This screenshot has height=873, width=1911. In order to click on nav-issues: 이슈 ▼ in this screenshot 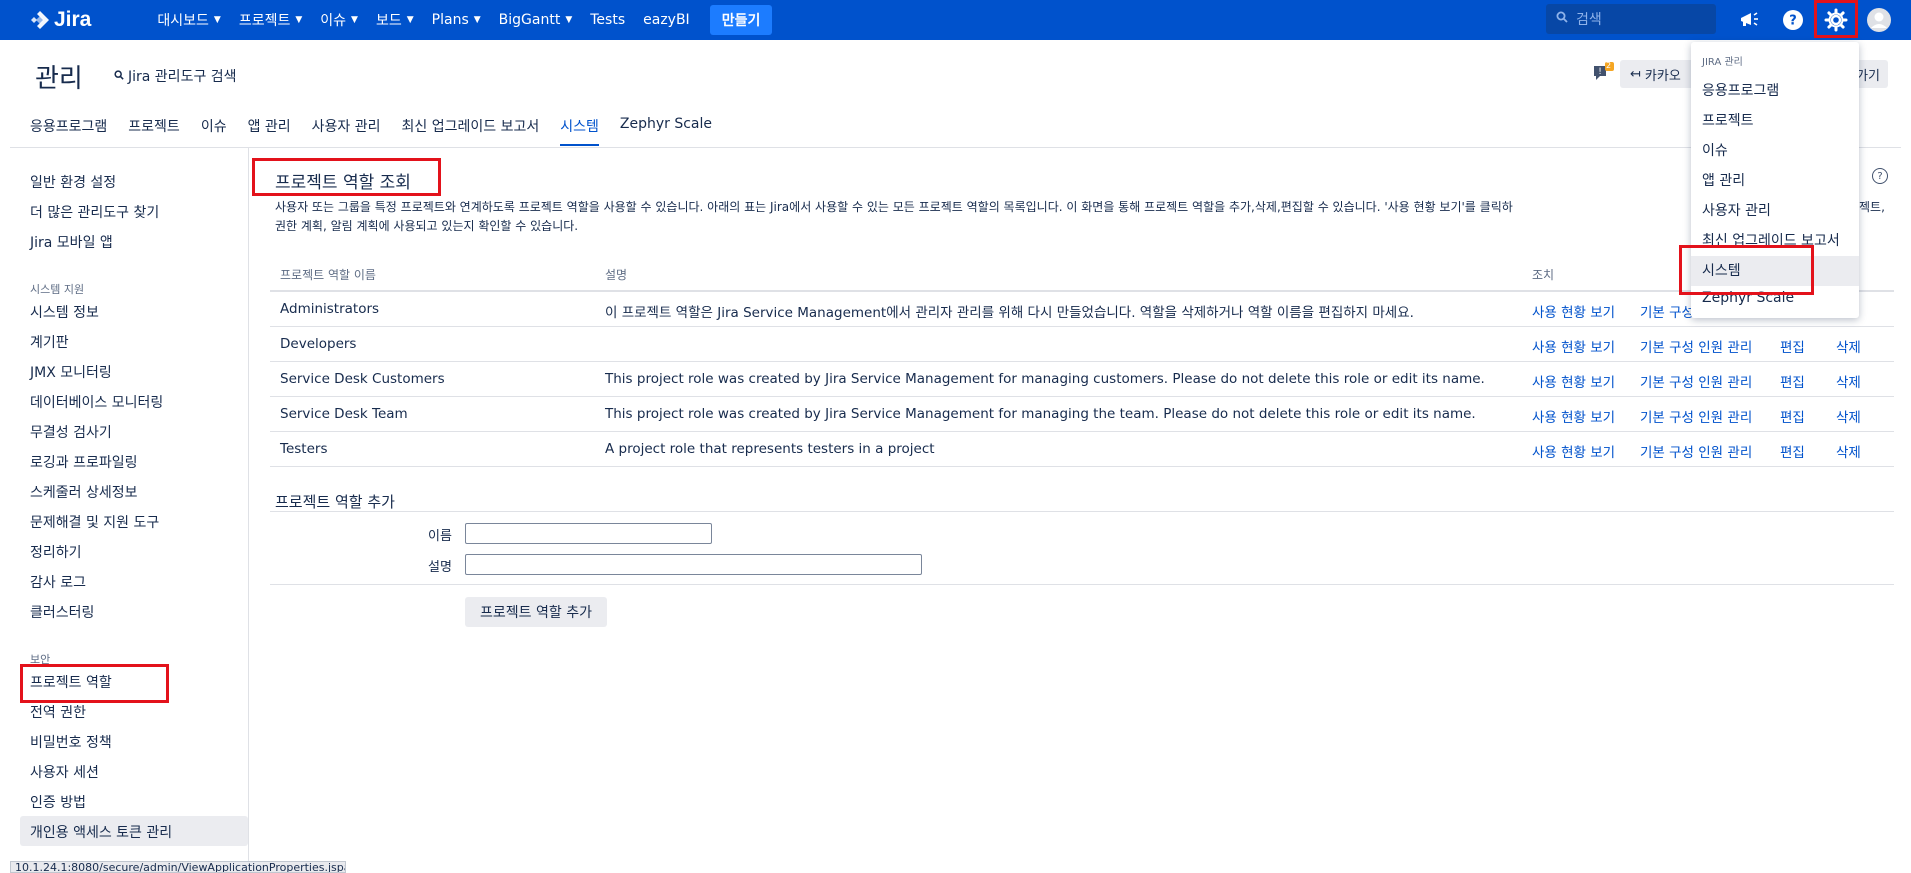, I will do `click(339, 20)`.